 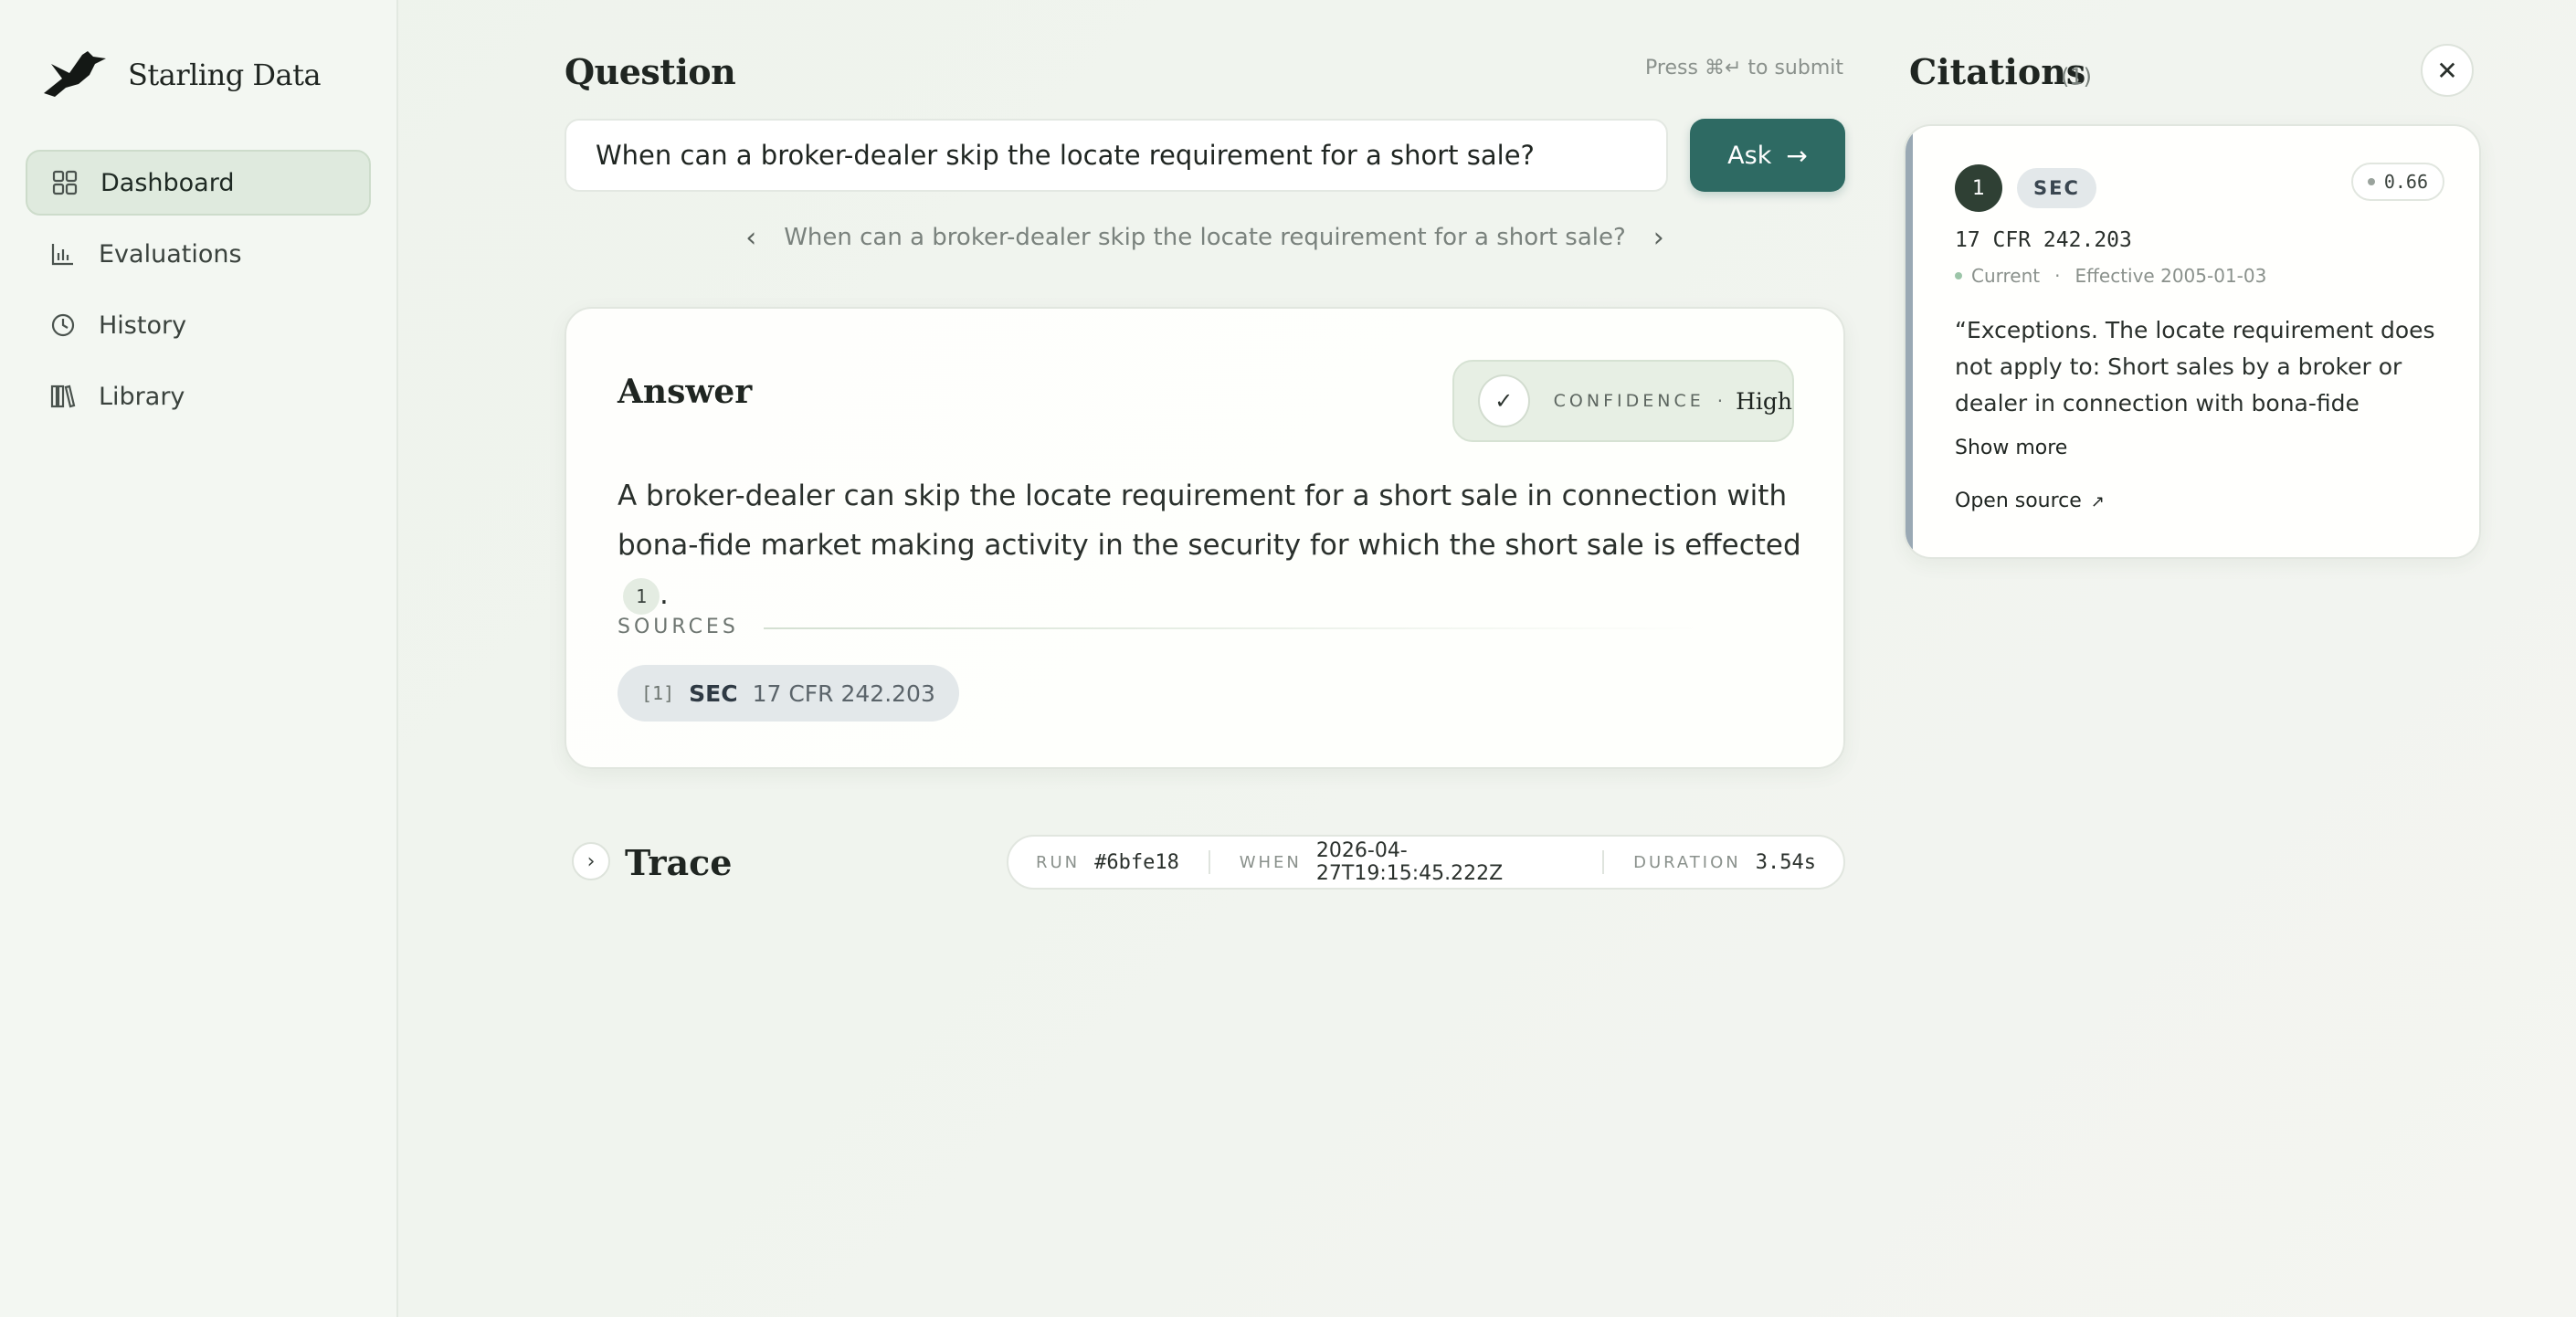 What do you see at coordinates (1058, 862) in the screenshot?
I see `run-label: RUN` at bounding box center [1058, 862].